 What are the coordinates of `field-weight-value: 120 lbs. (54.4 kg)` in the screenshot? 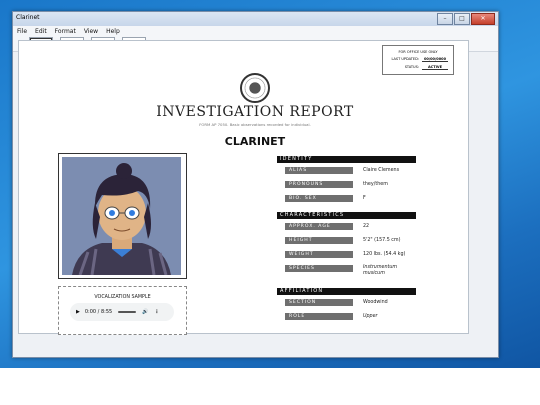 It's located at (384, 254).